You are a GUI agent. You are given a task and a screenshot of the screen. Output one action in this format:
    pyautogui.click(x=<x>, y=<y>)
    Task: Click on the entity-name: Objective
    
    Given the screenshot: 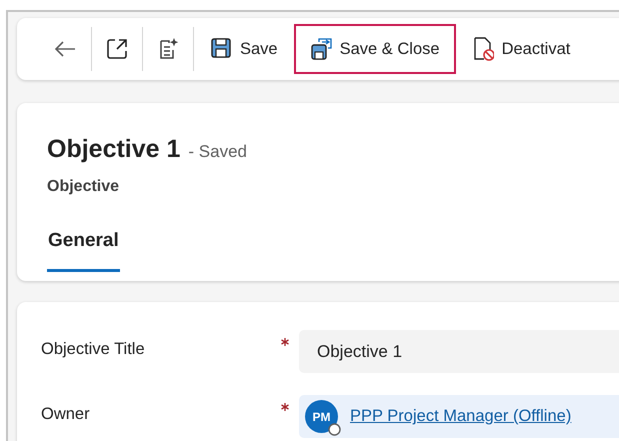 What is the action you would take?
    pyautogui.click(x=83, y=186)
    